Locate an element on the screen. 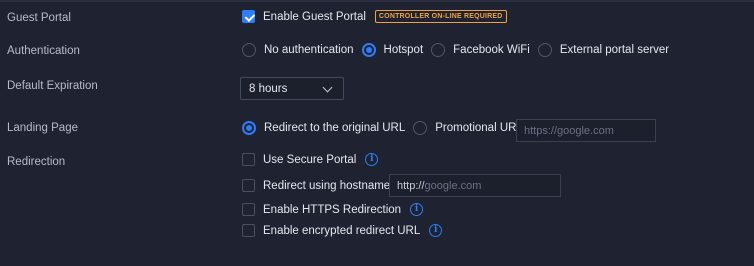  secure-portal-row: Use Secure Portal i is located at coordinates (310, 159).